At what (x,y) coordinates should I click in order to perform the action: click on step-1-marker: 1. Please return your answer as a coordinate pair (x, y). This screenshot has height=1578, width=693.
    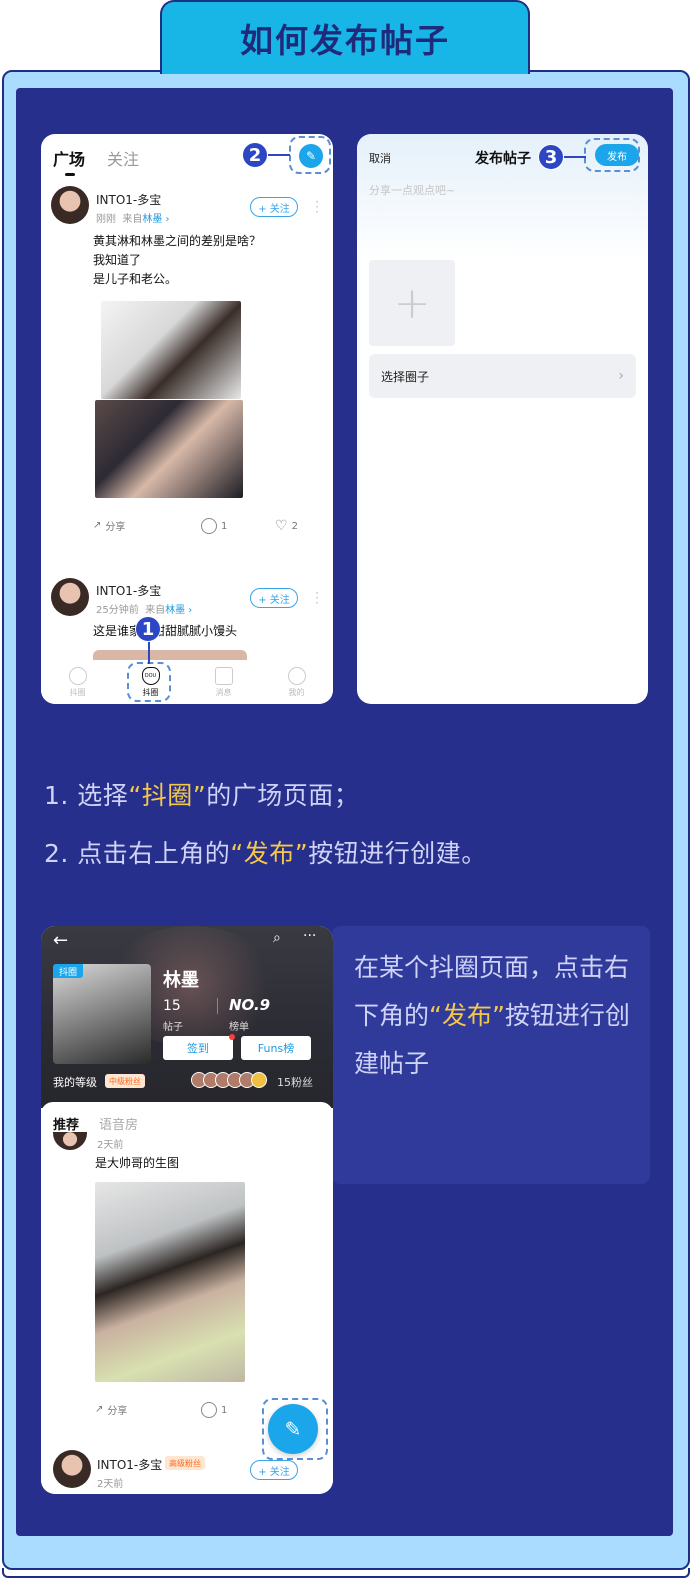
    Looking at the image, I should click on (148, 629).